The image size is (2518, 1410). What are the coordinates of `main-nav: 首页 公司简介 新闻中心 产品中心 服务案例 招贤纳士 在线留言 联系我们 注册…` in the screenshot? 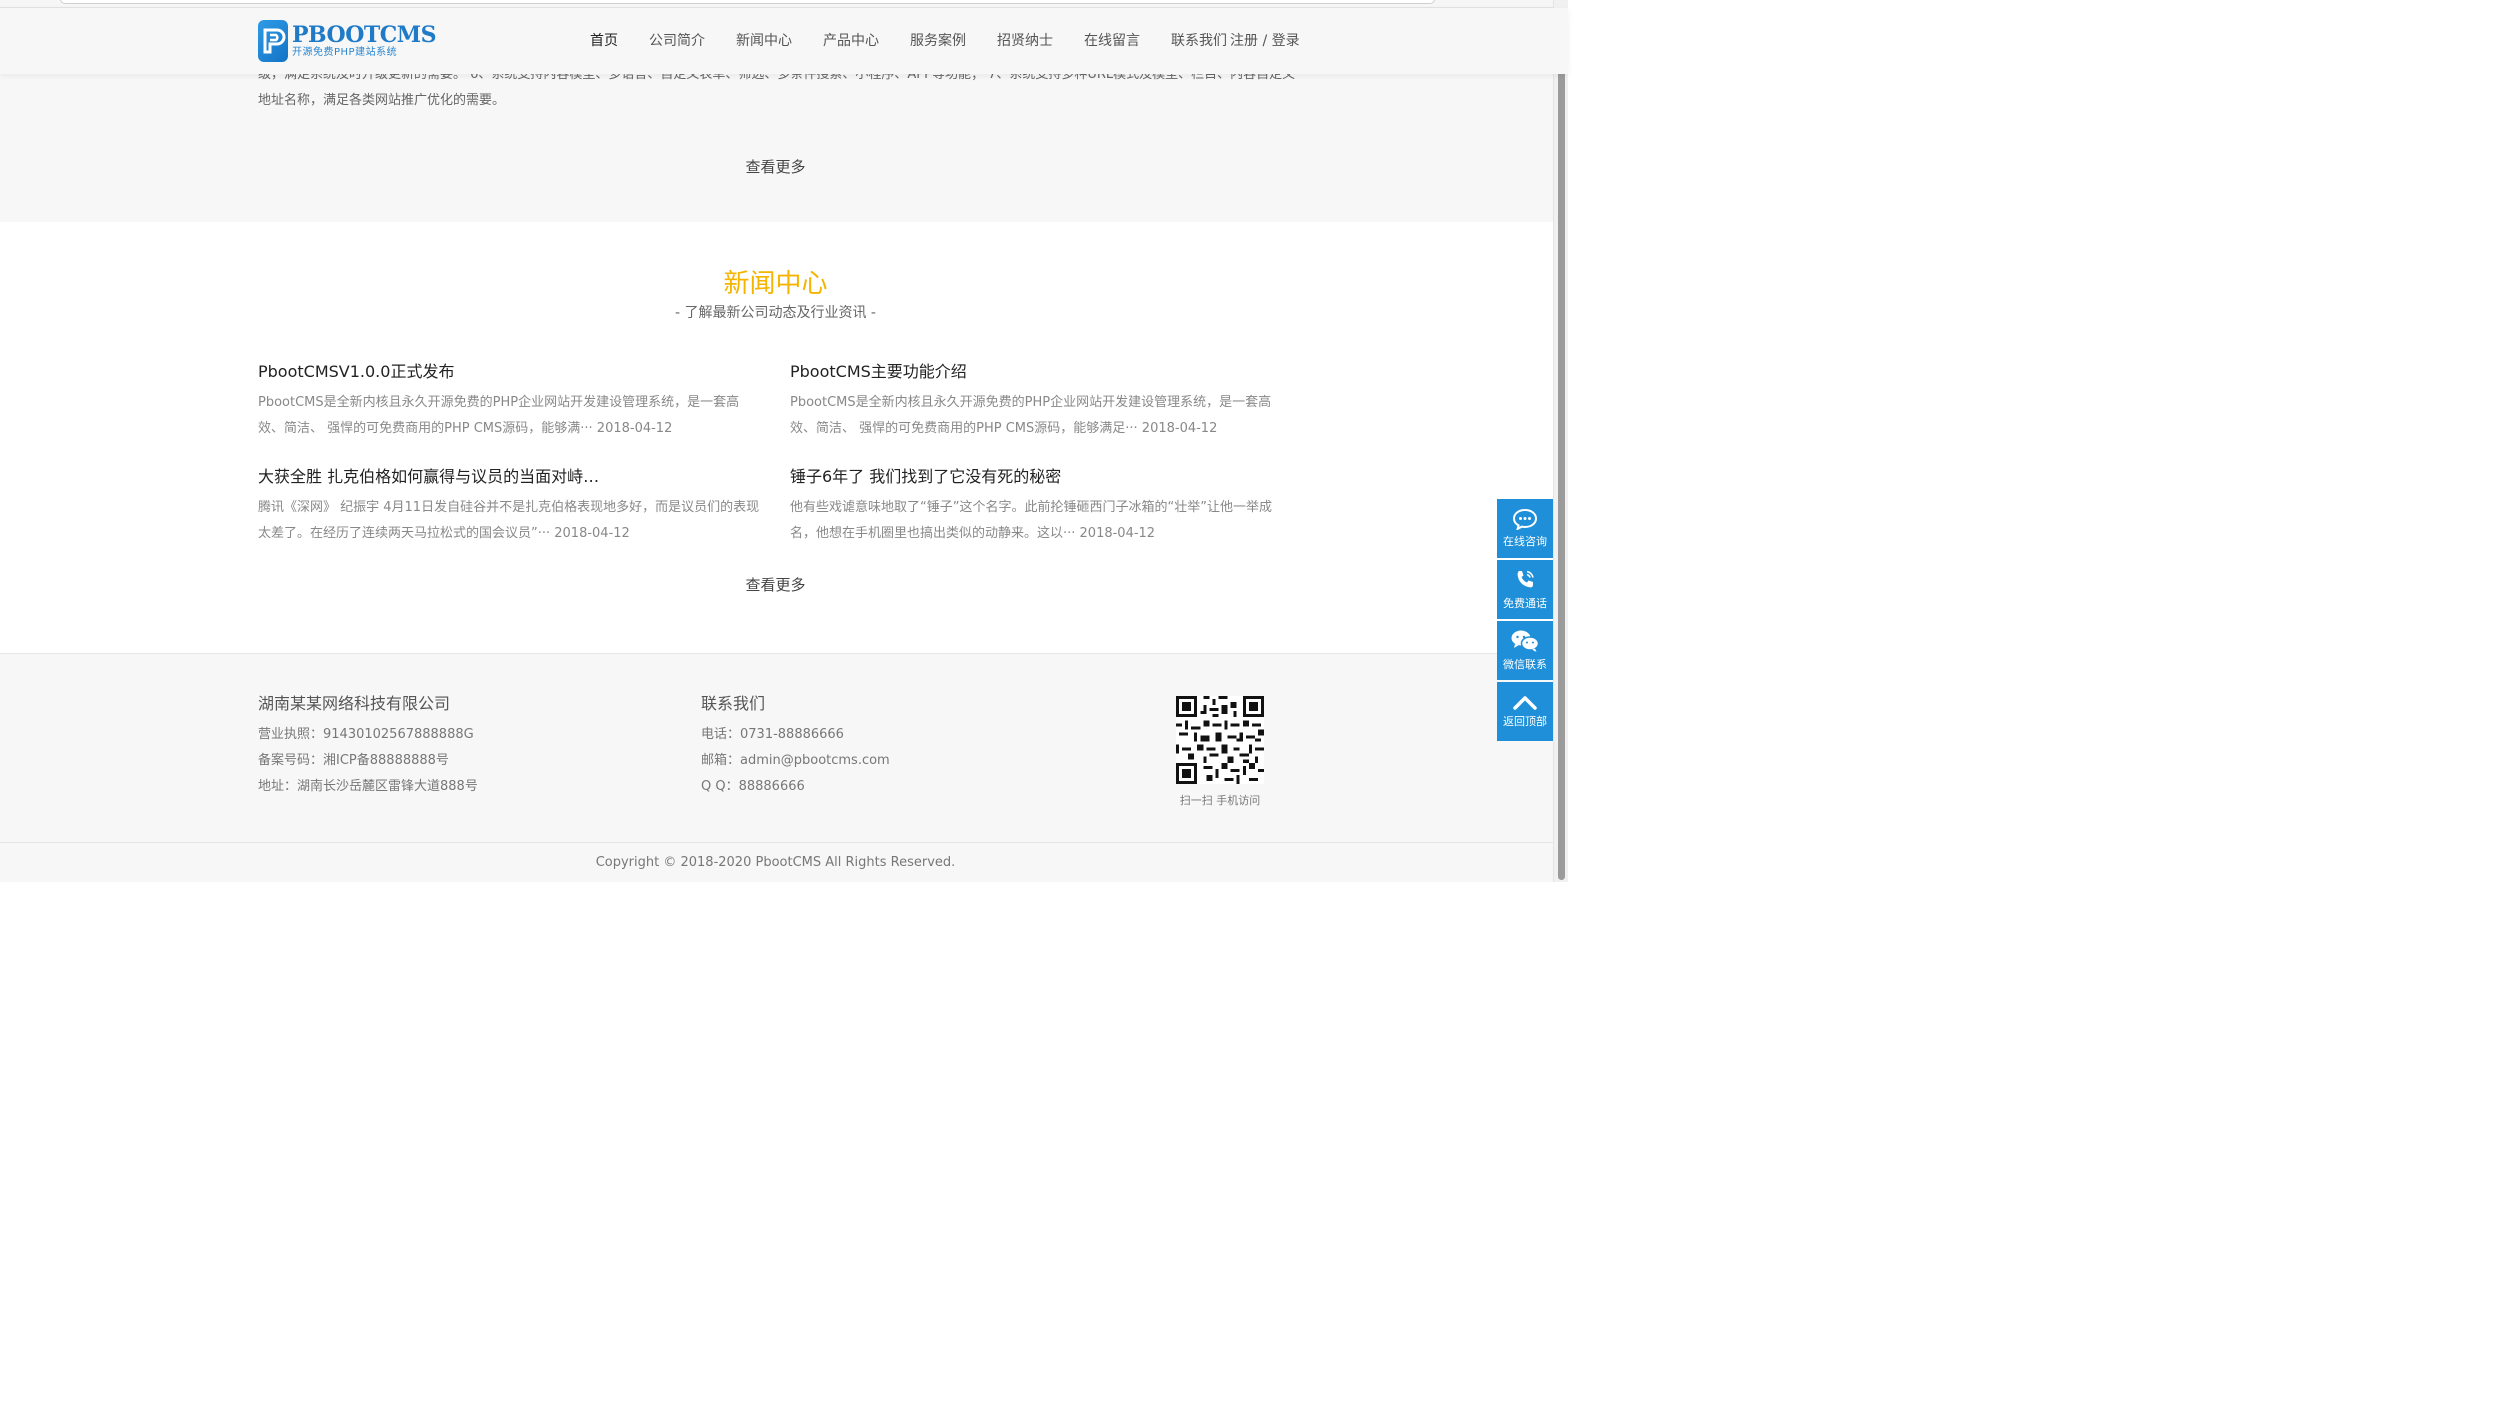 It's located at (945, 40).